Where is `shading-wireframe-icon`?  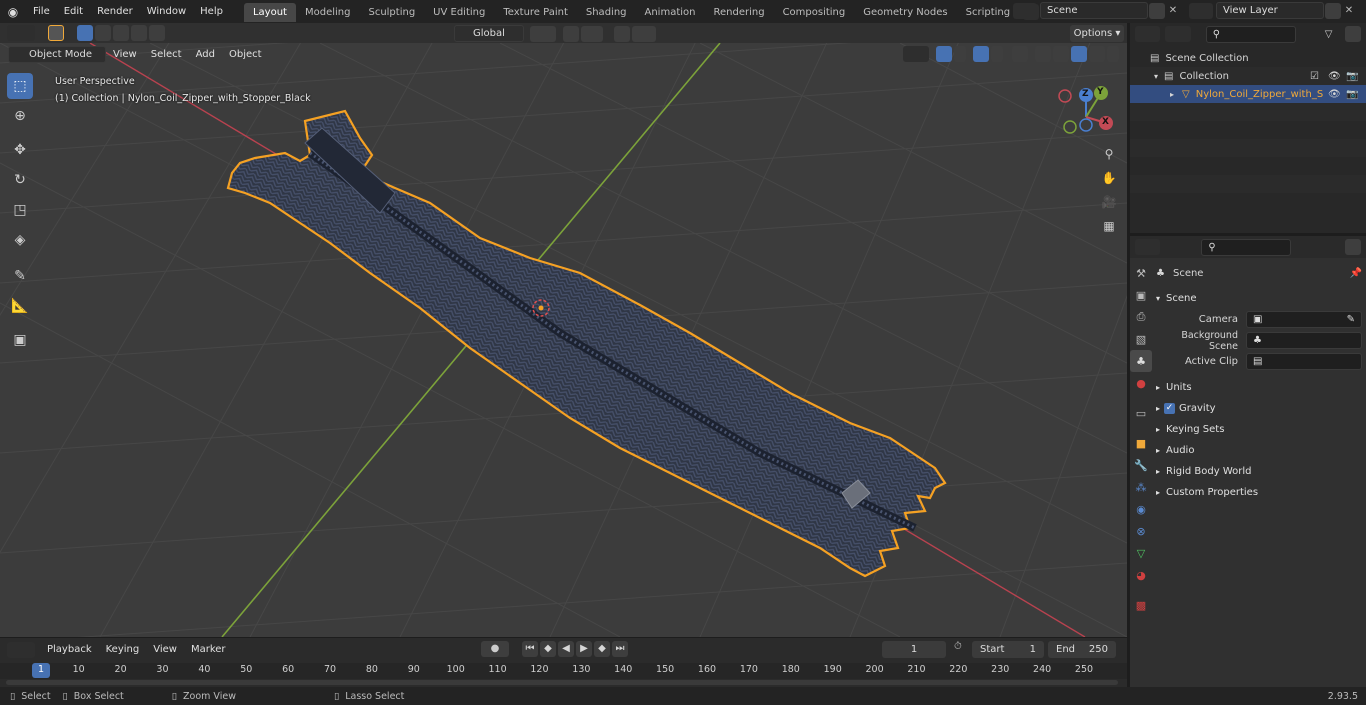 shading-wireframe-icon is located at coordinates (1043, 54).